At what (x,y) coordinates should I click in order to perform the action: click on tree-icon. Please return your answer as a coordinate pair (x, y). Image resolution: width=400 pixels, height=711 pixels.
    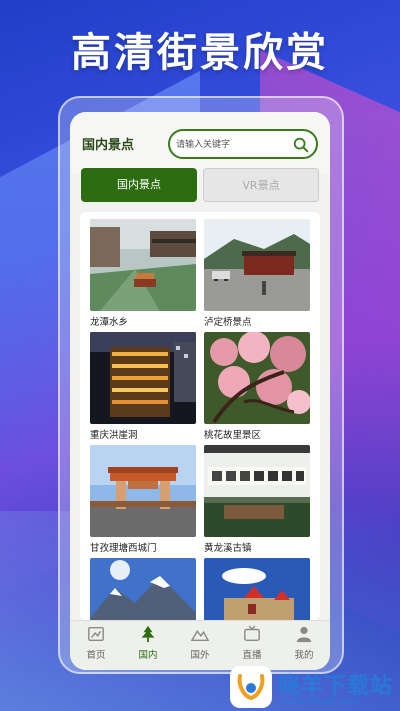
    Looking at the image, I should click on (148, 634).